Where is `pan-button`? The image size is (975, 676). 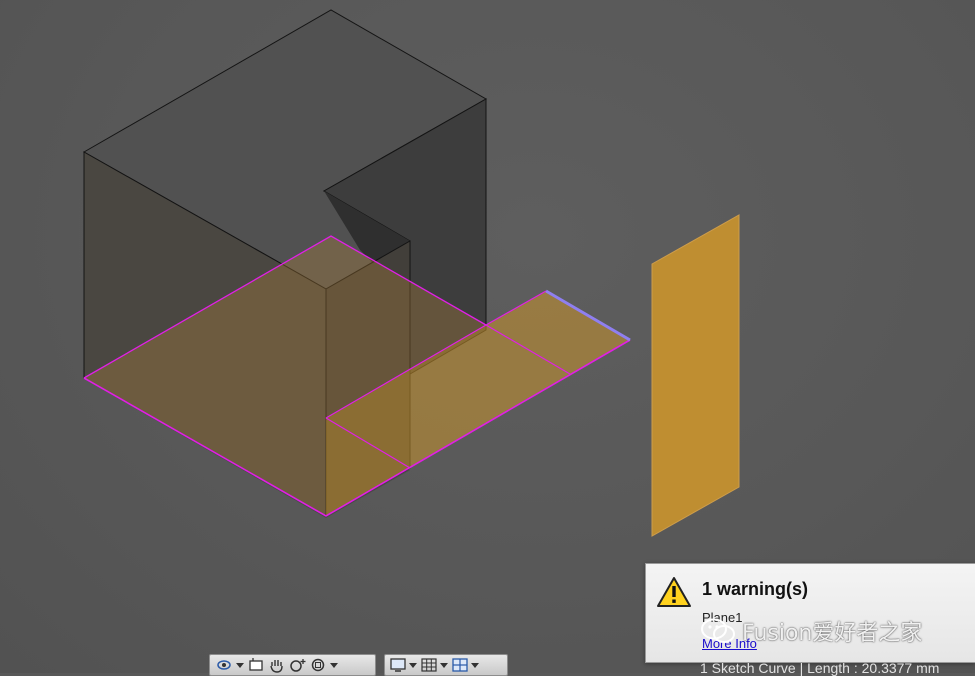 pan-button is located at coordinates (277, 665).